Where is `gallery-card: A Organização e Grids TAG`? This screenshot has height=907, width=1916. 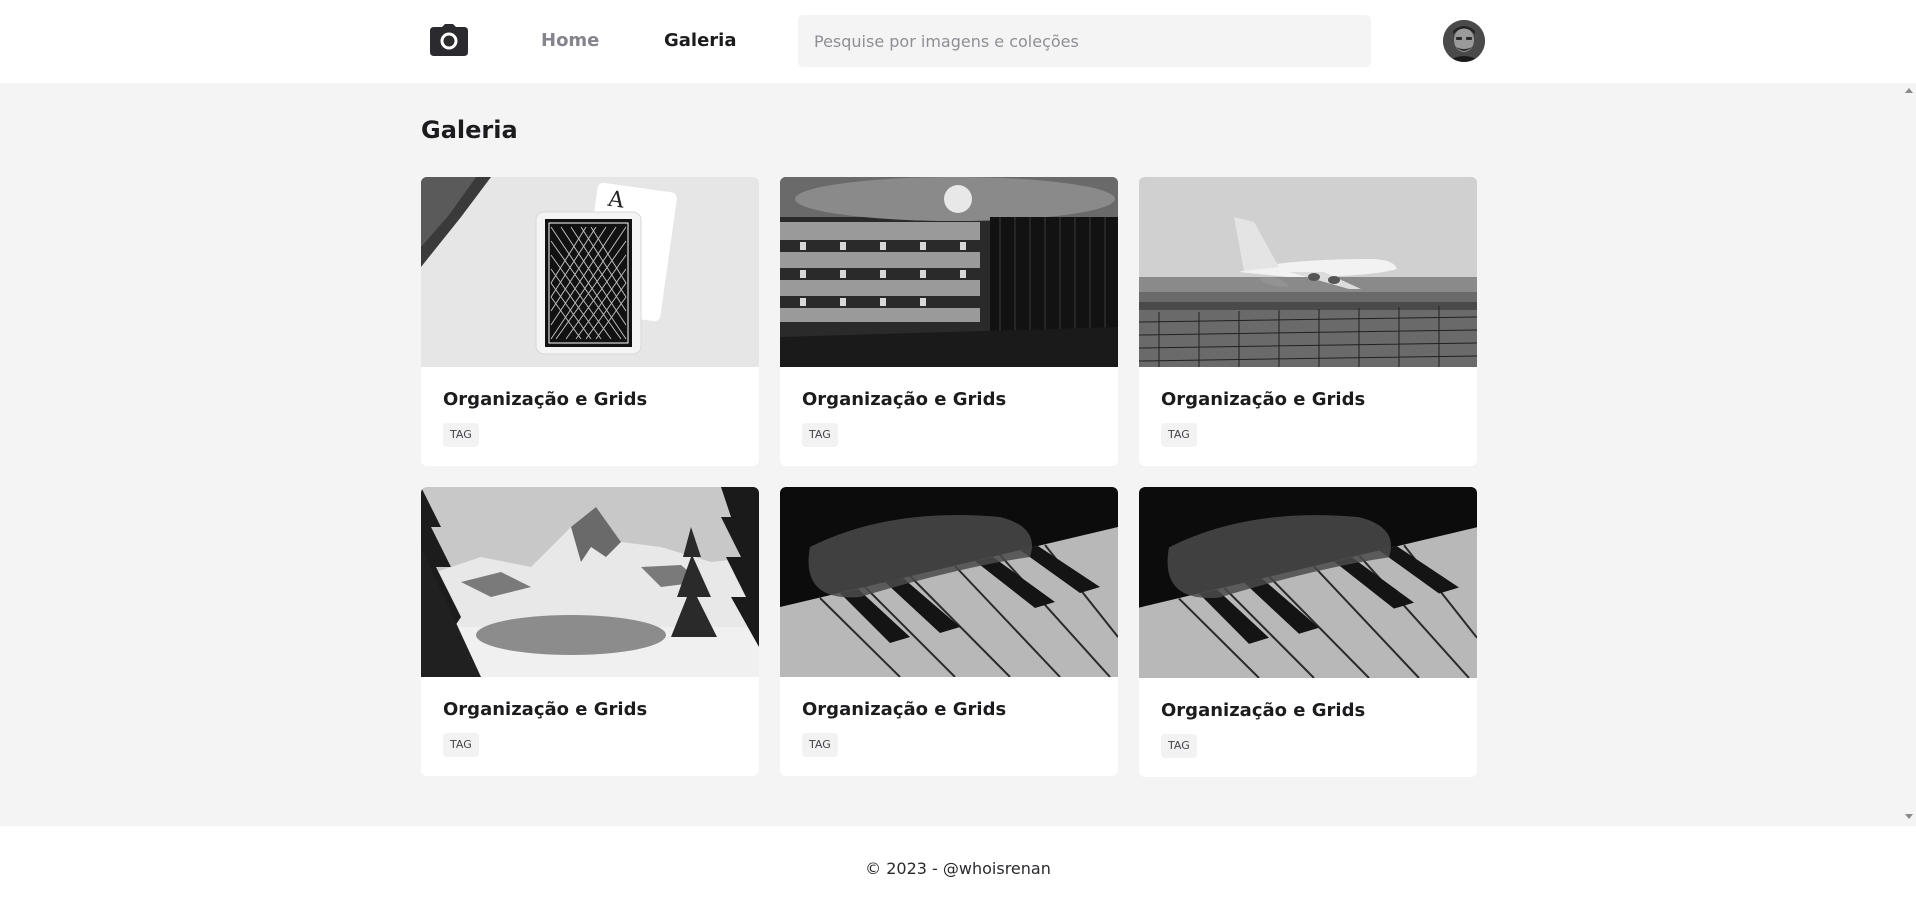 gallery-card: A Organização e Grids TAG is located at coordinates (590, 321).